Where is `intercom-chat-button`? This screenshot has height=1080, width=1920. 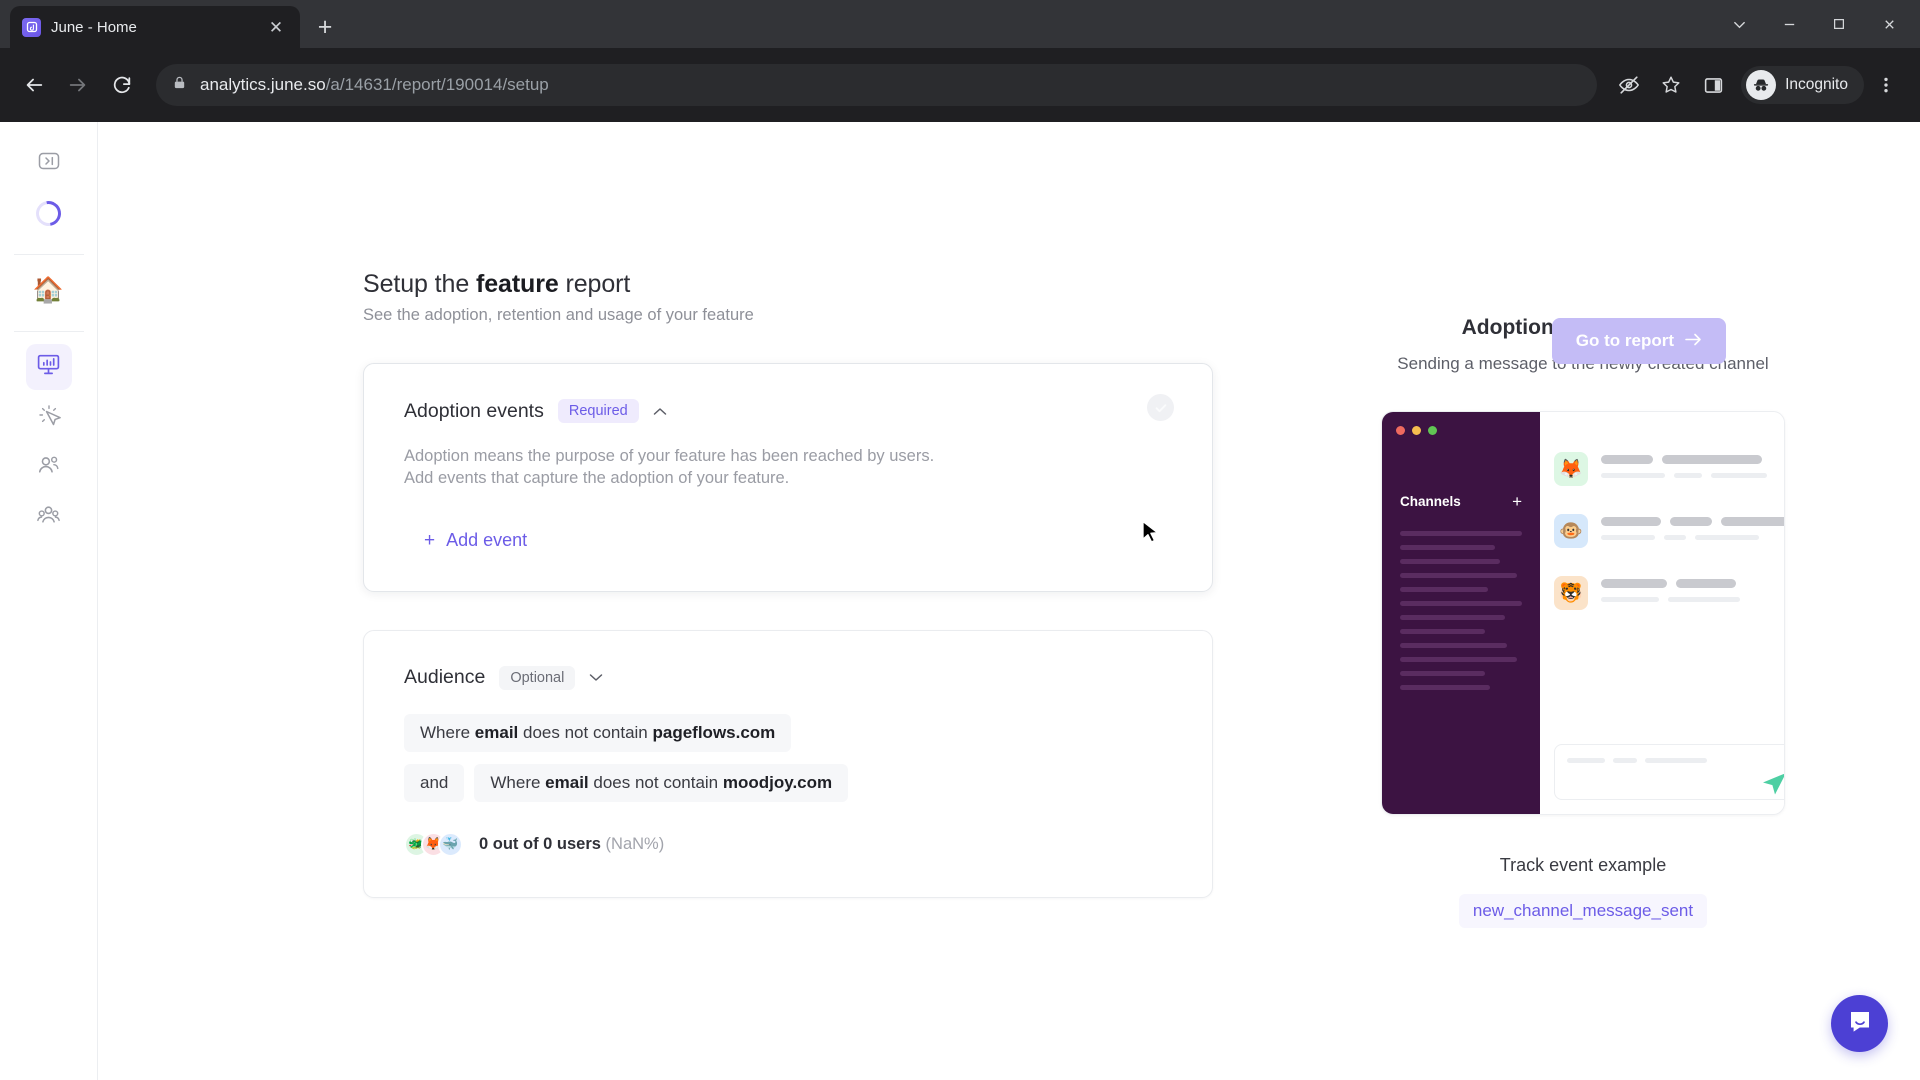
intercom-chat-button is located at coordinates (1859, 1023).